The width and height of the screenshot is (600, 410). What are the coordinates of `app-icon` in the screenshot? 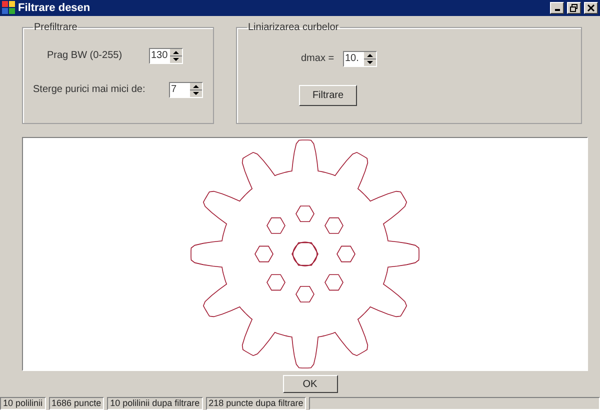 It's located at (8, 7).